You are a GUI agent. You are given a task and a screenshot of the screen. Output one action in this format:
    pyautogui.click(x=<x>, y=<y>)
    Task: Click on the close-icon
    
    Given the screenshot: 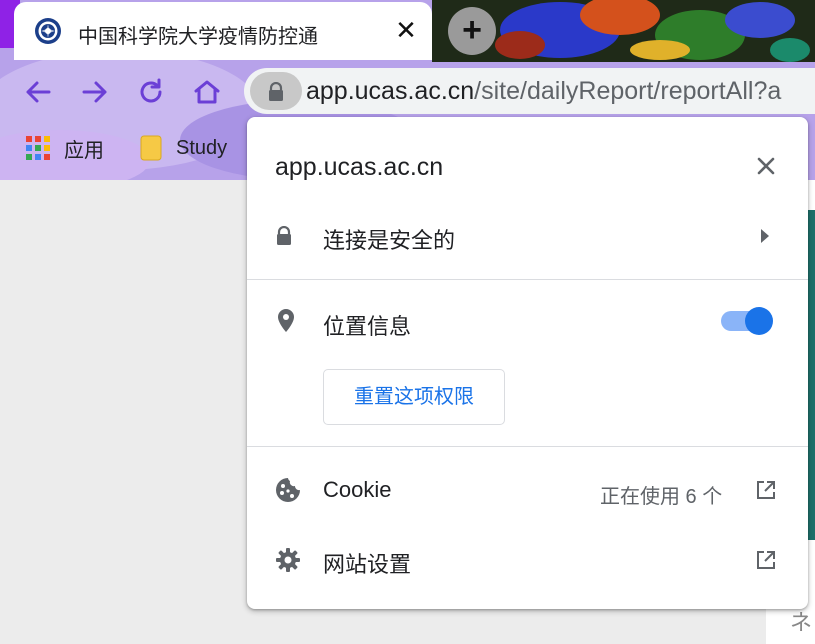 What is the action you would take?
    pyautogui.click(x=766, y=166)
    